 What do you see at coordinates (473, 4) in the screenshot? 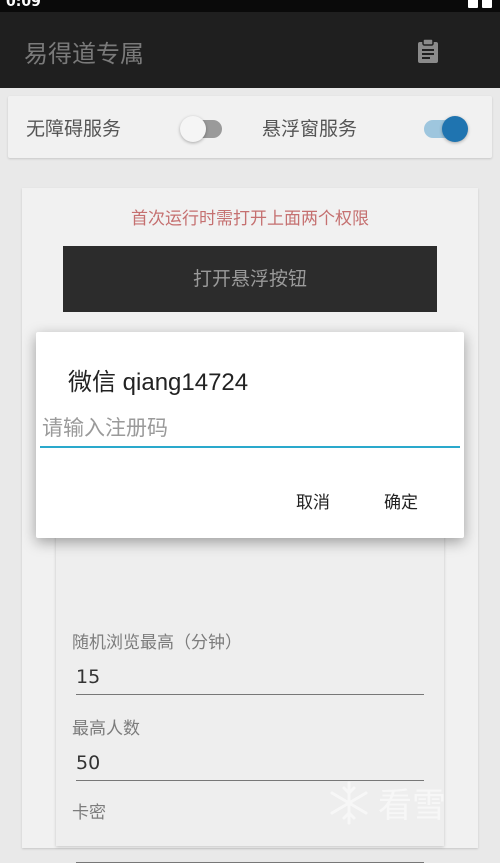
I see `signal-icon` at bounding box center [473, 4].